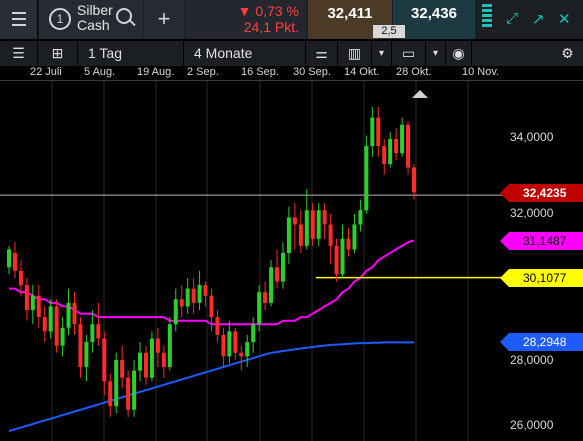  Describe the element at coordinates (532, 360) in the screenshot. I see `y-tick-label: 28,0000` at that location.